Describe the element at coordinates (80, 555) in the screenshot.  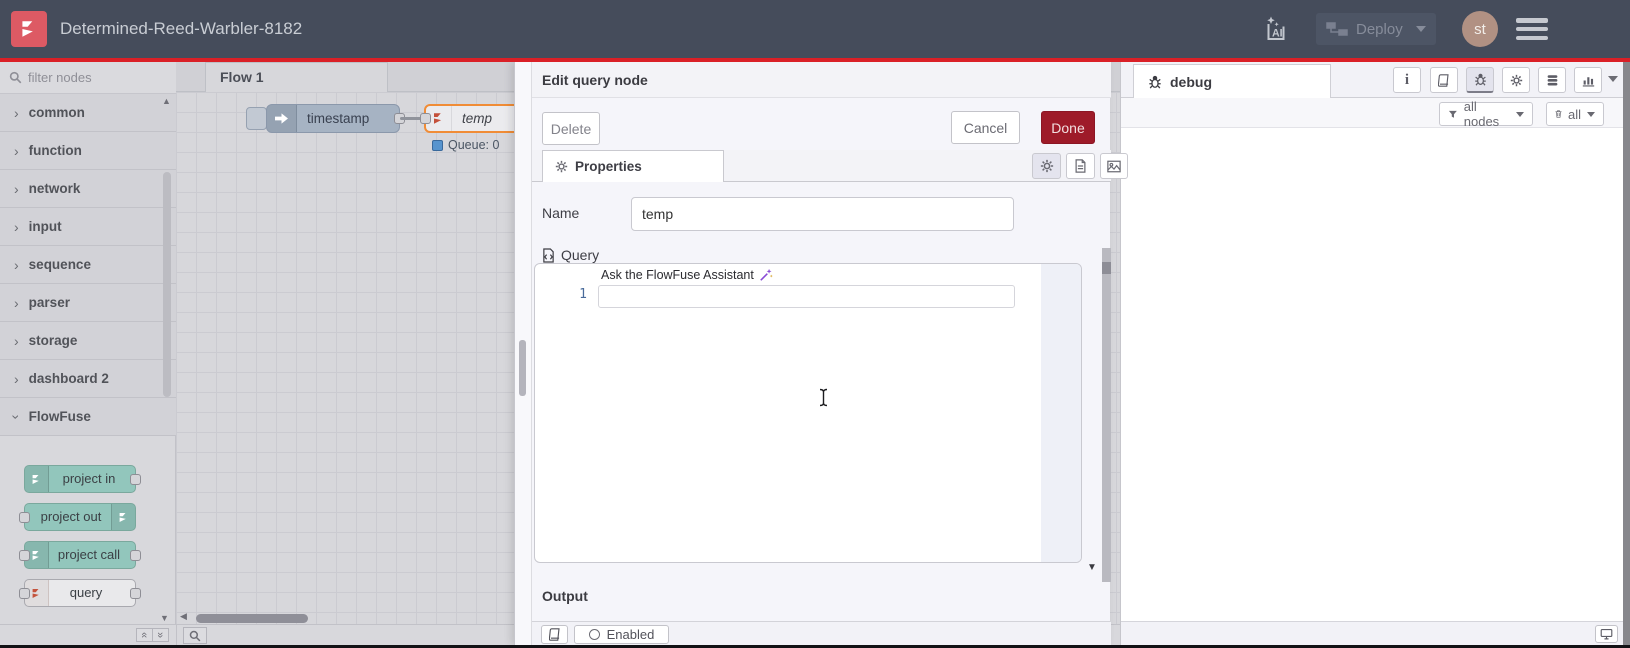
I see `palette-node-project-call: project call` at that location.